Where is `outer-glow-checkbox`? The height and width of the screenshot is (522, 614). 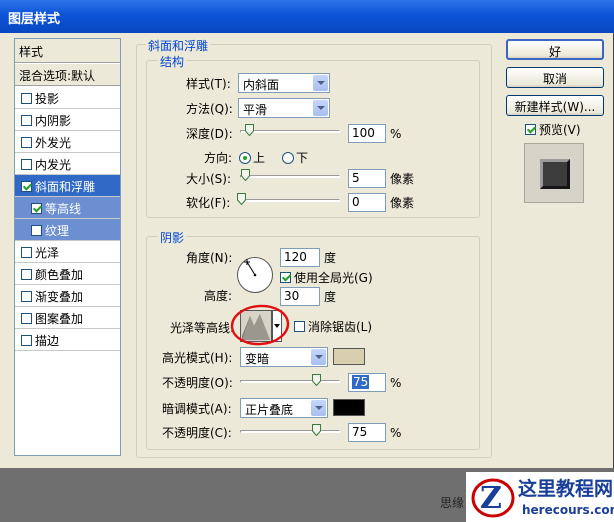
outer-glow-checkbox is located at coordinates (26, 142).